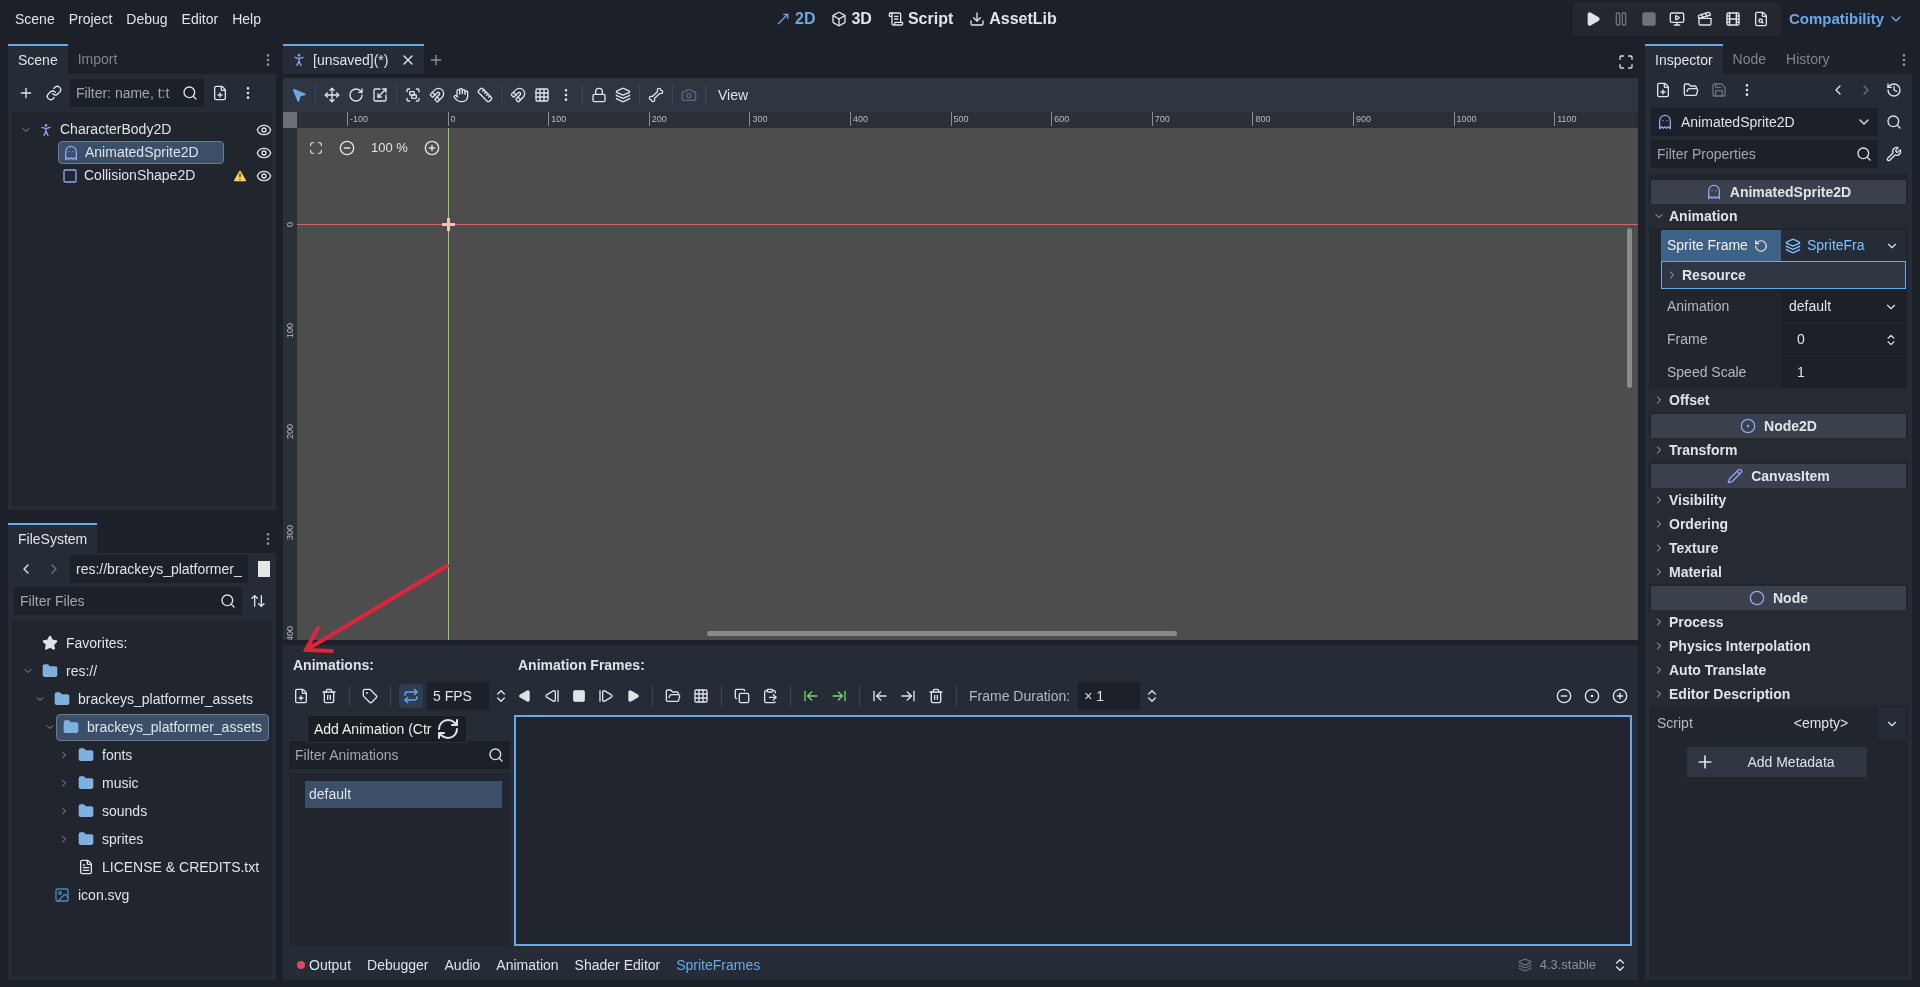 This screenshot has height=987, width=1920. I want to click on menu-item: Help, so click(246, 19).